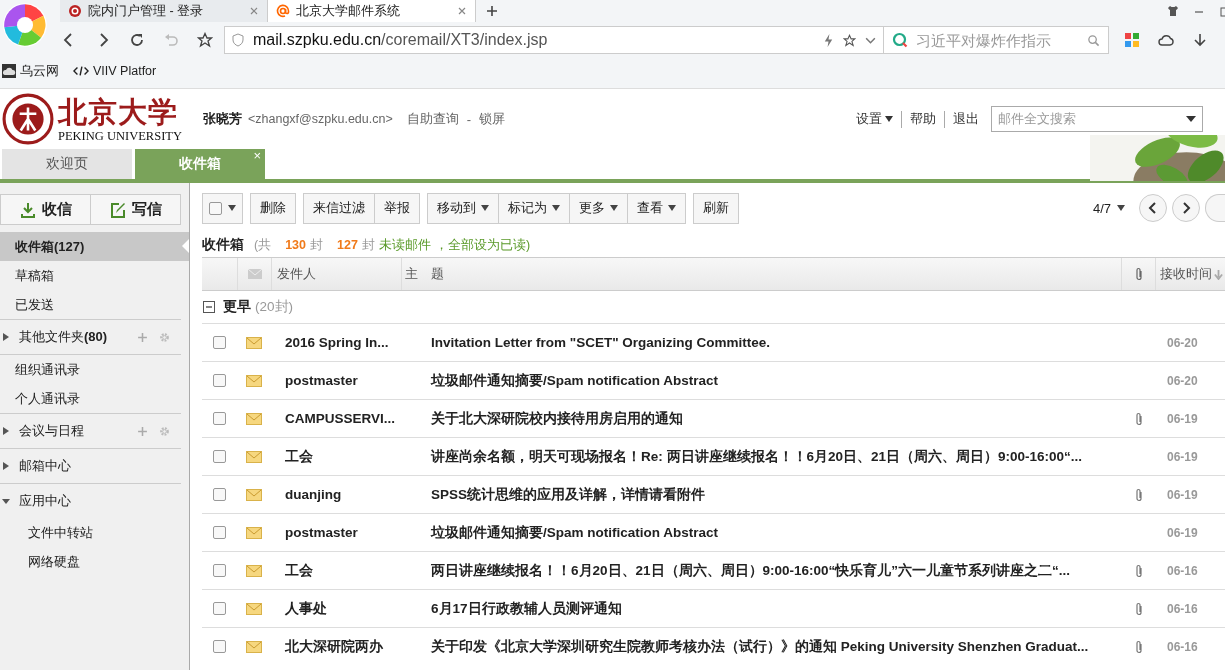 This screenshot has width=1225, height=670. Describe the element at coordinates (313, 494) in the screenshot. I see `sender-cell-text: duanjing` at that location.